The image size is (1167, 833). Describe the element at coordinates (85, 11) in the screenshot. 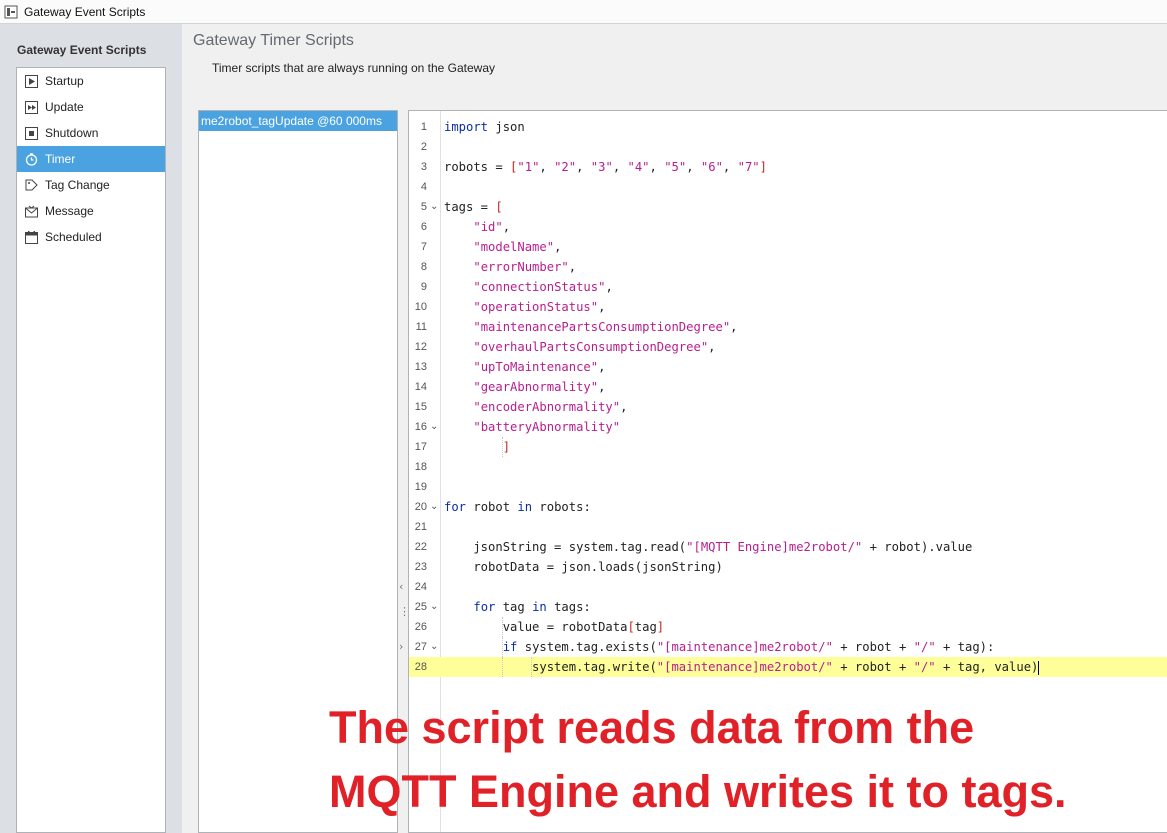

I see `window-title: Gateway Event Scripts` at that location.